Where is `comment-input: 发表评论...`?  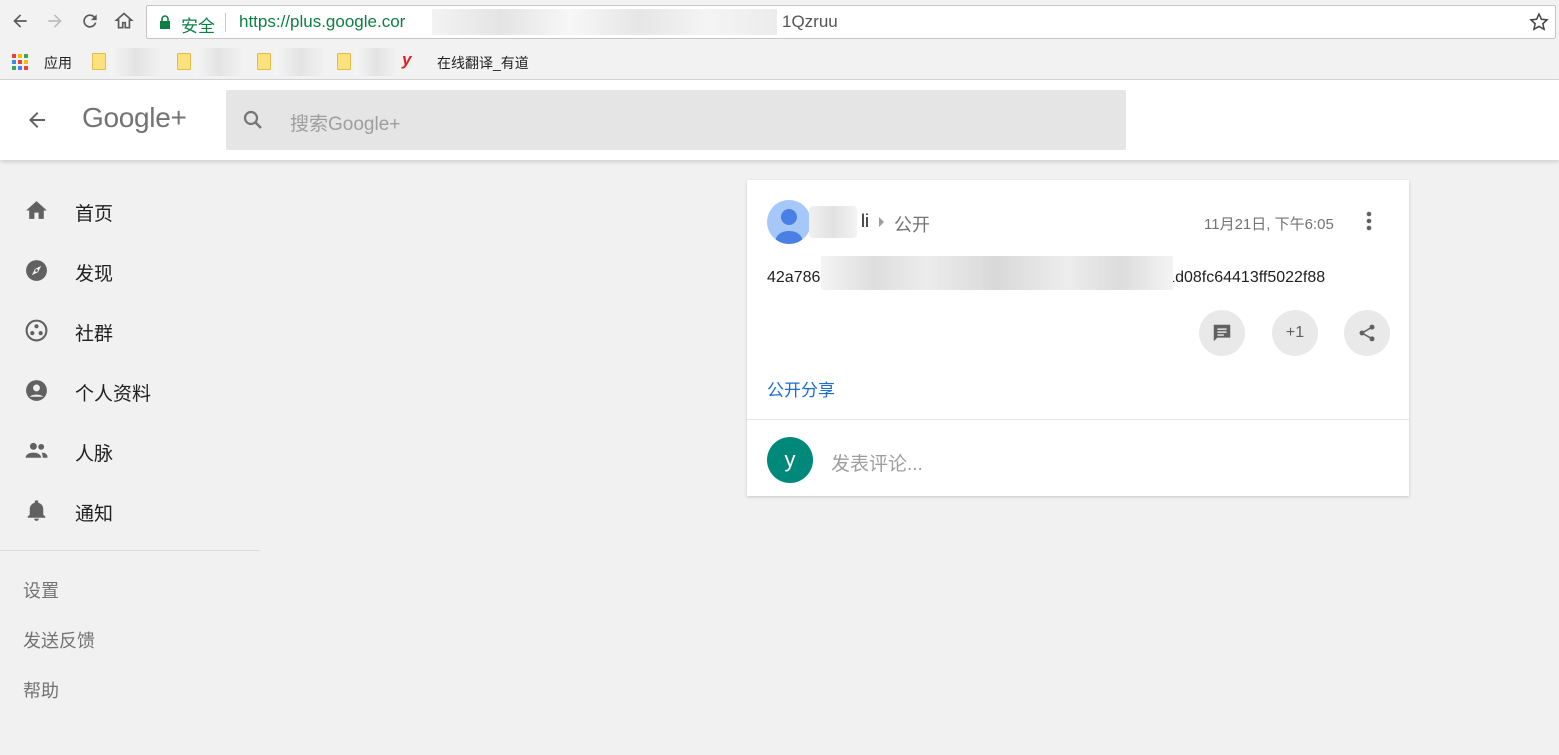 comment-input: 发表评论... is located at coordinates (877, 462).